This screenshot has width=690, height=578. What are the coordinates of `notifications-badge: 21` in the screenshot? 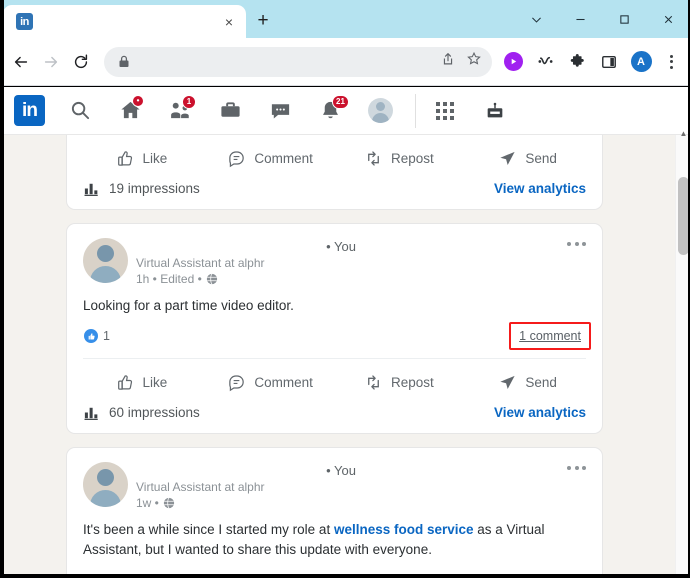 It's located at (340, 101).